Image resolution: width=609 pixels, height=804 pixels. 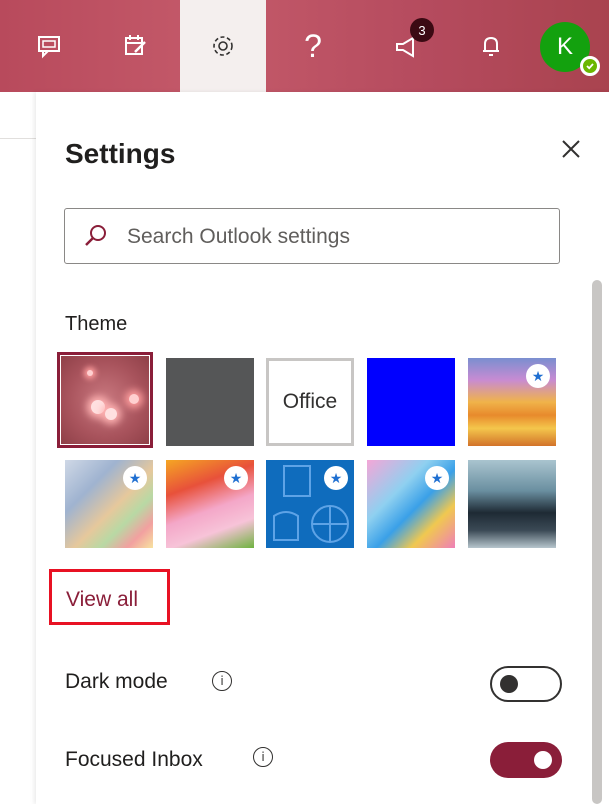 I want to click on notification-count-badge: 3, so click(x=422, y=30).